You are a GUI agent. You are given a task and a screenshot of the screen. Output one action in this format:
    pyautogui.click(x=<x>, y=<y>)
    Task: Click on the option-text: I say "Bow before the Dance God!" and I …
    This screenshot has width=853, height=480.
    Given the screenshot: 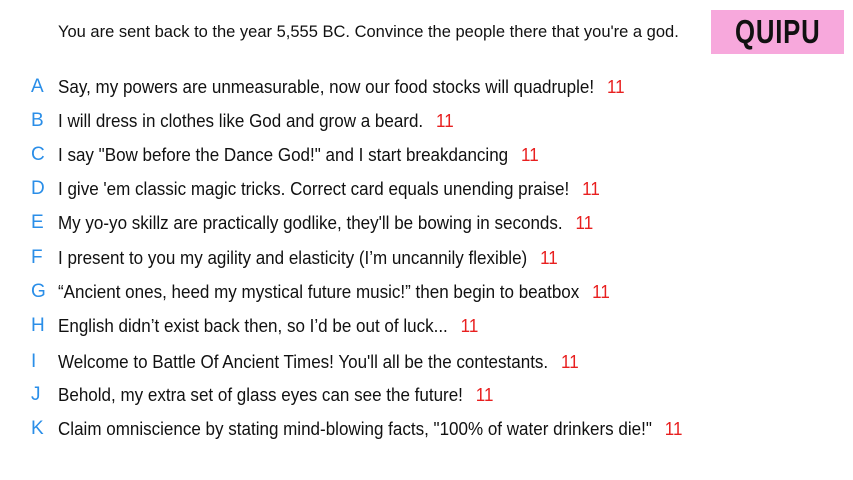 What is the action you would take?
    pyautogui.click(x=298, y=154)
    